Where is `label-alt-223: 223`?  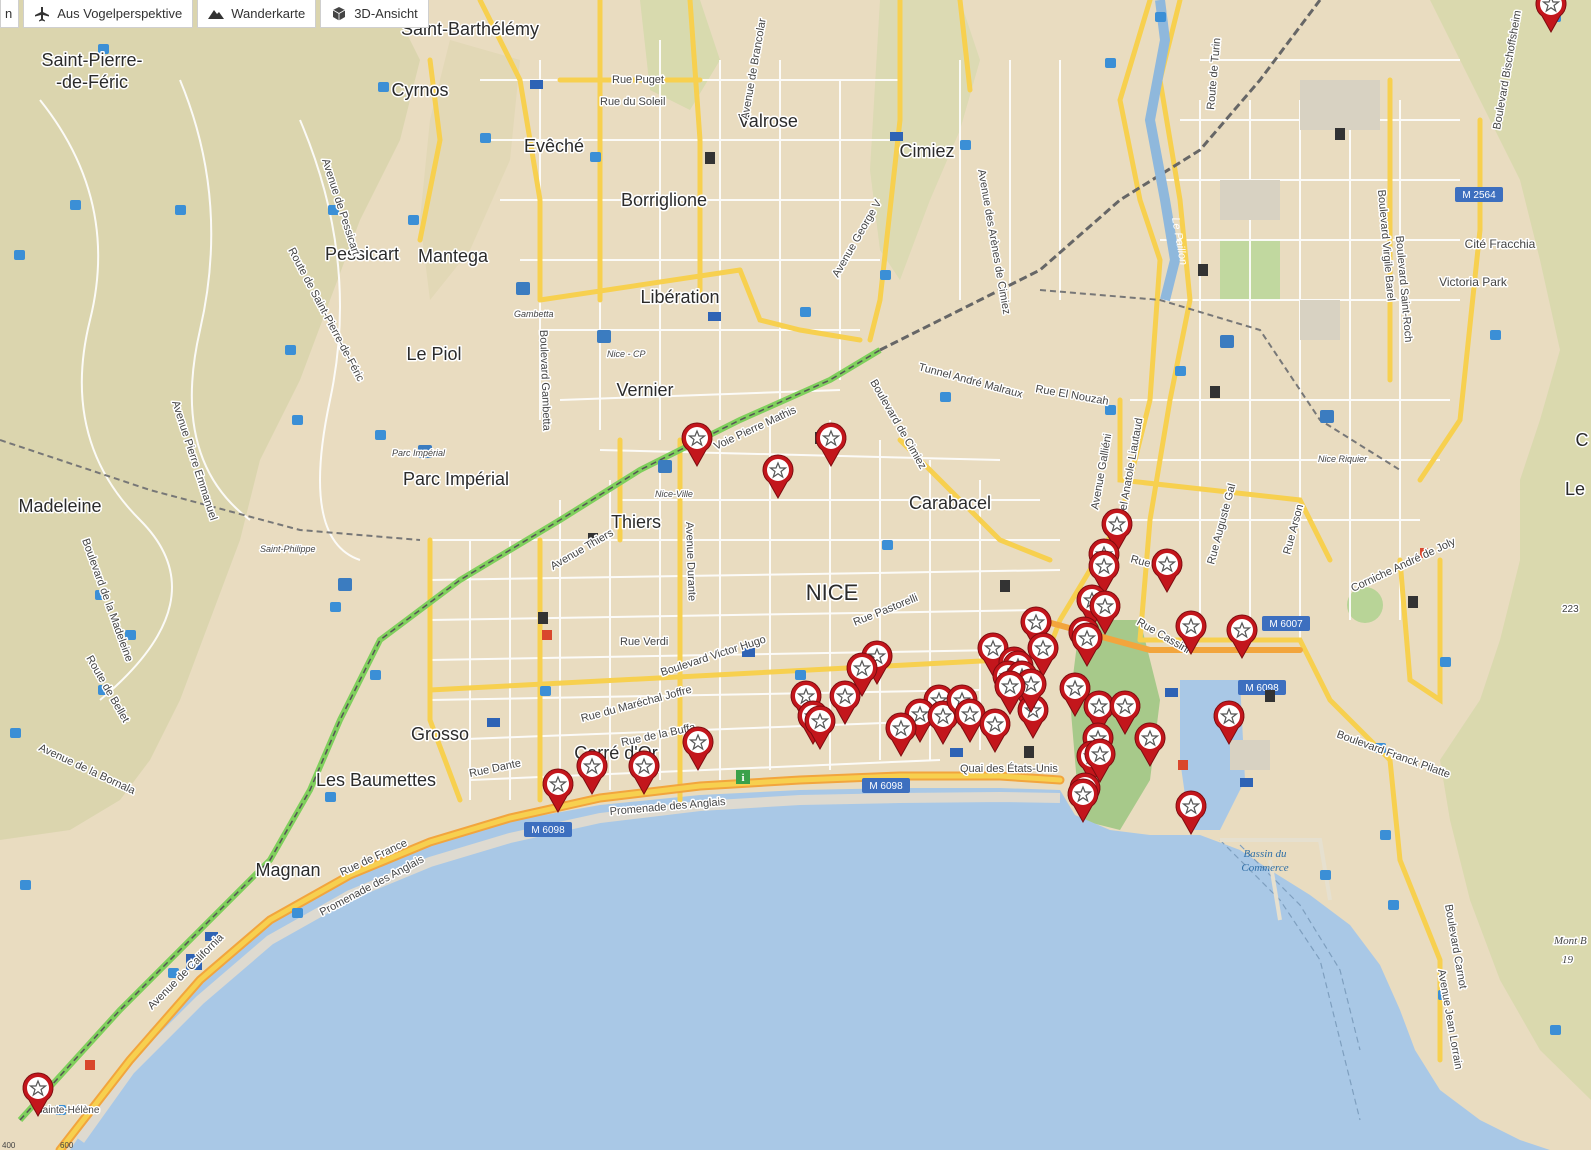
label-alt-223: 223 is located at coordinates (1570, 609).